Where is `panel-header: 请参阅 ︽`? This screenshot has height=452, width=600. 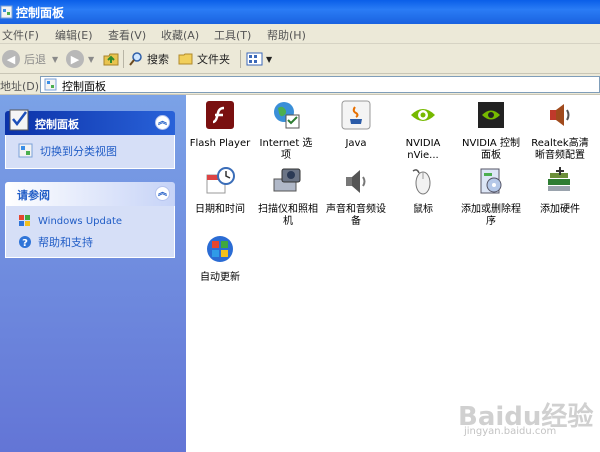 panel-header: 请参阅 ︽ is located at coordinates (90, 194).